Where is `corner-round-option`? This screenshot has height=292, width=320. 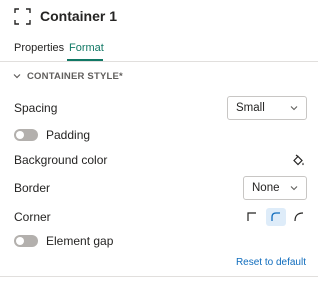 corner-round-option is located at coordinates (299, 217).